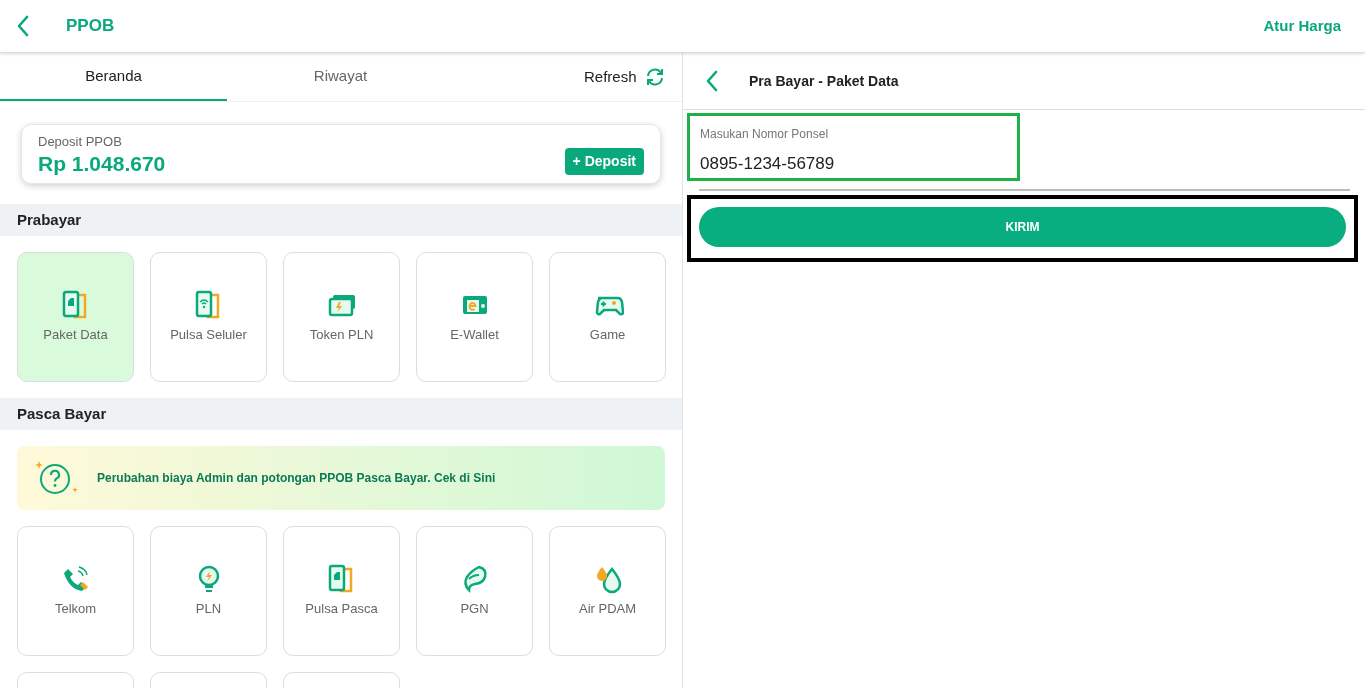 Image resolution: width=1365 pixels, height=688 pixels. Describe the element at coordinates (474, 590) in the screenshot. I see `service-tile: PGN` at that location.